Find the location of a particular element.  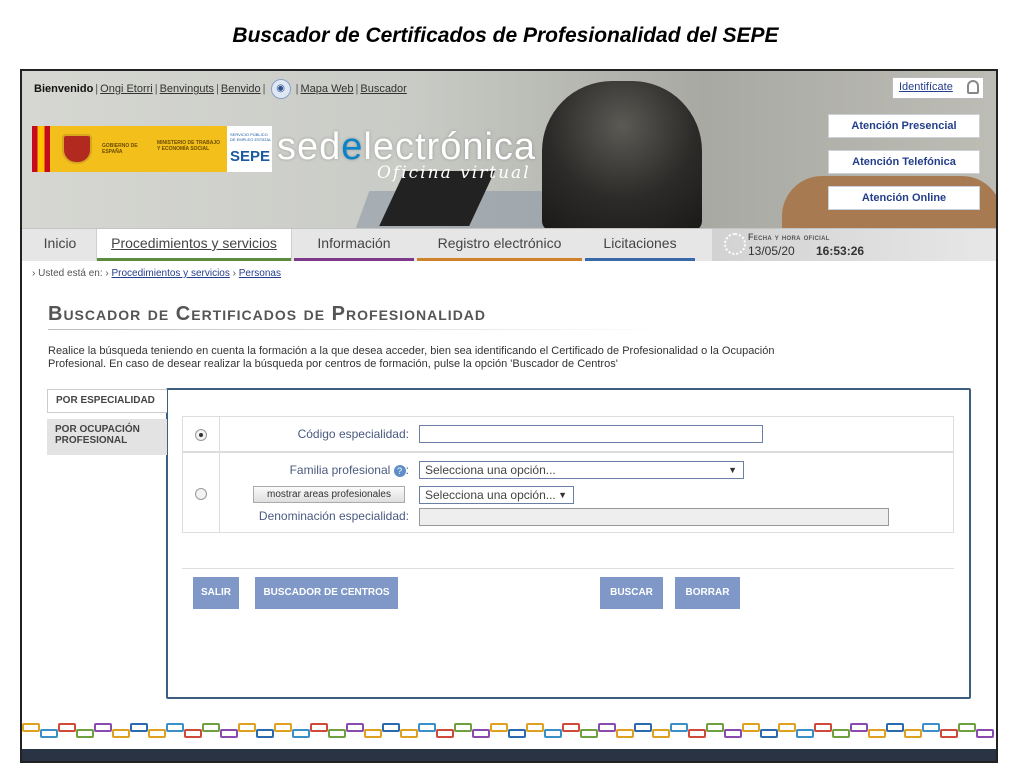

codigo-label: Código especialidad: is located at coordinates (353, 434).